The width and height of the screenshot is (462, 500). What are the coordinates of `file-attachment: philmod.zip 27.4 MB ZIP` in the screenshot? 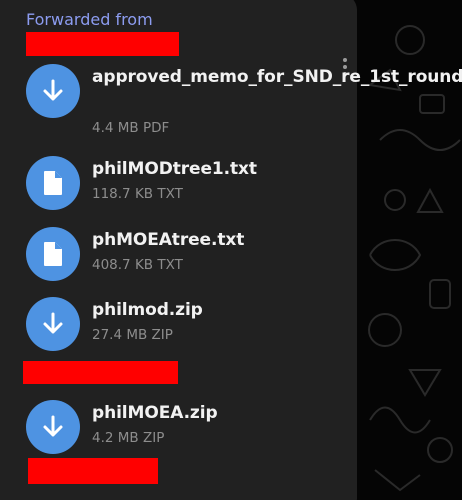 It's located at (186, 332).